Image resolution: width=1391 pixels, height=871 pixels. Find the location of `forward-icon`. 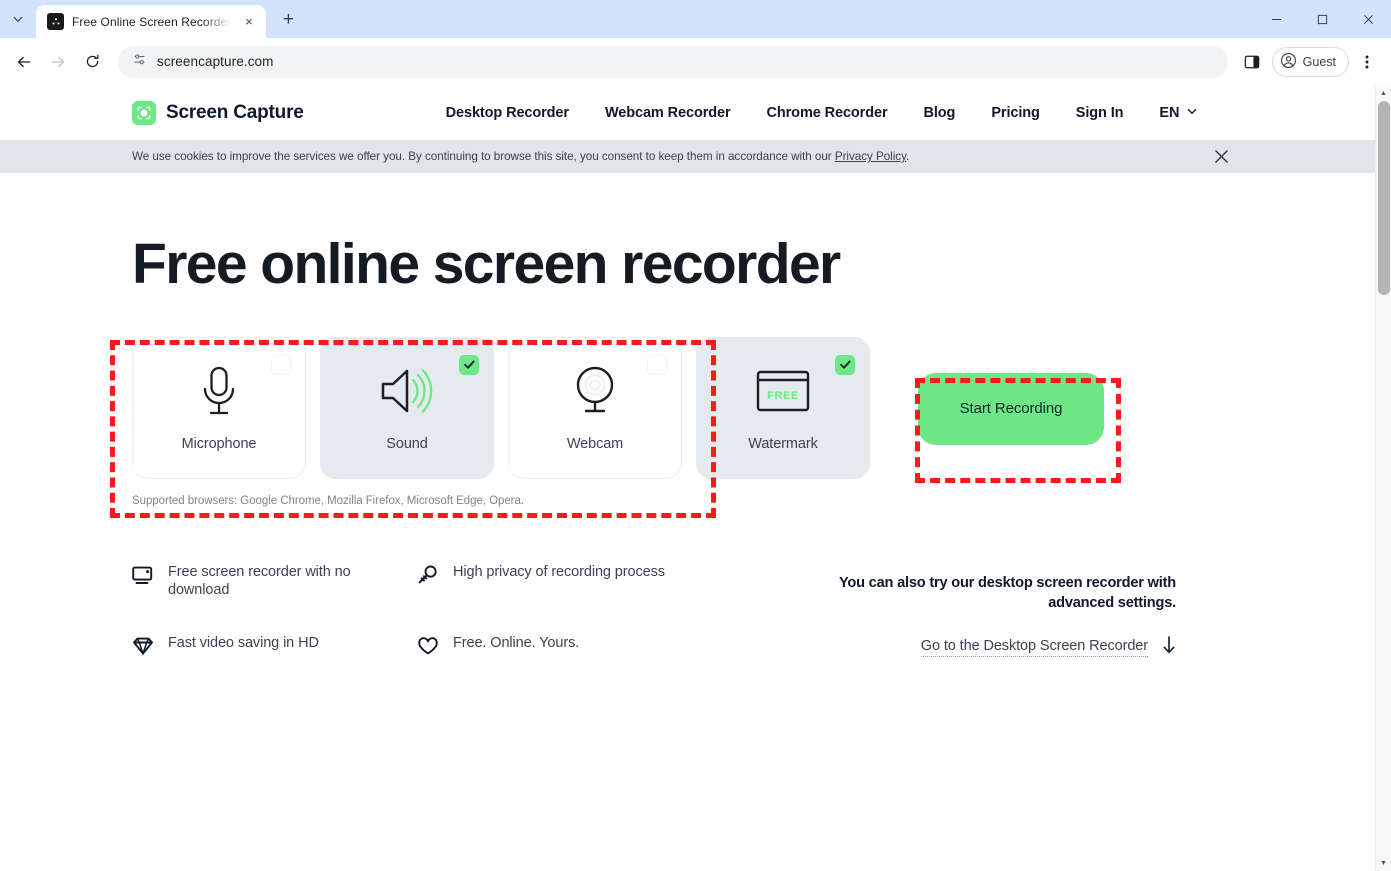

forward-icon is located at coordinates (58, 62).